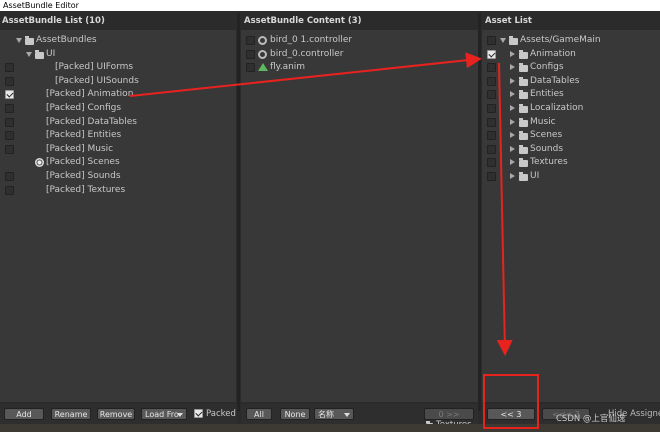  Describe the element at coordinates (591, 419) in the screenshot. I see `watermark: CSDN @上官仙逸` at that location.